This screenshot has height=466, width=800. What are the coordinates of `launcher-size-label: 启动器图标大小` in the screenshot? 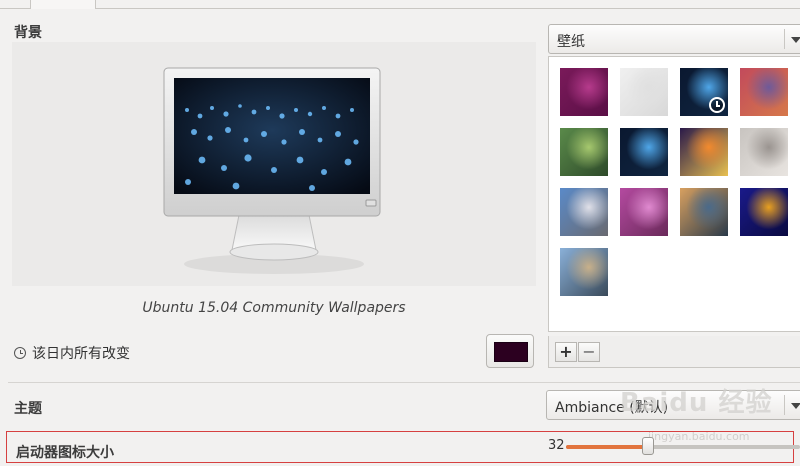 It's located at (65, 453).